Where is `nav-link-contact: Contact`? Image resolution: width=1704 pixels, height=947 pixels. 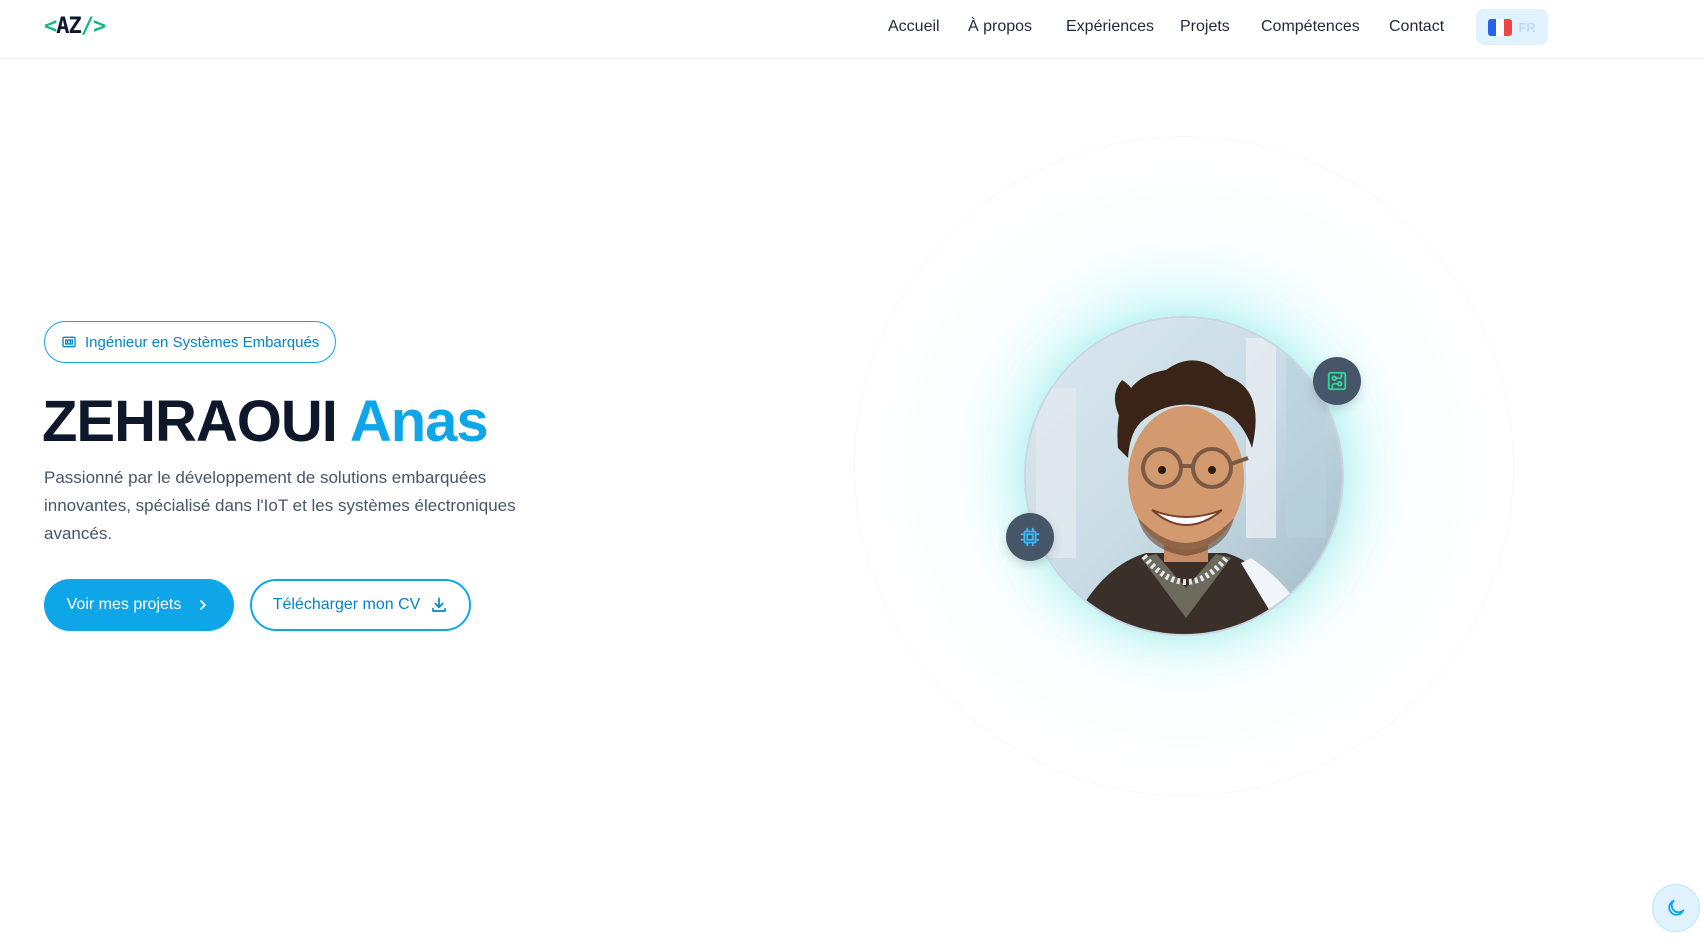
nav-link-contact: Contact is located at coordinates (1416, 27).